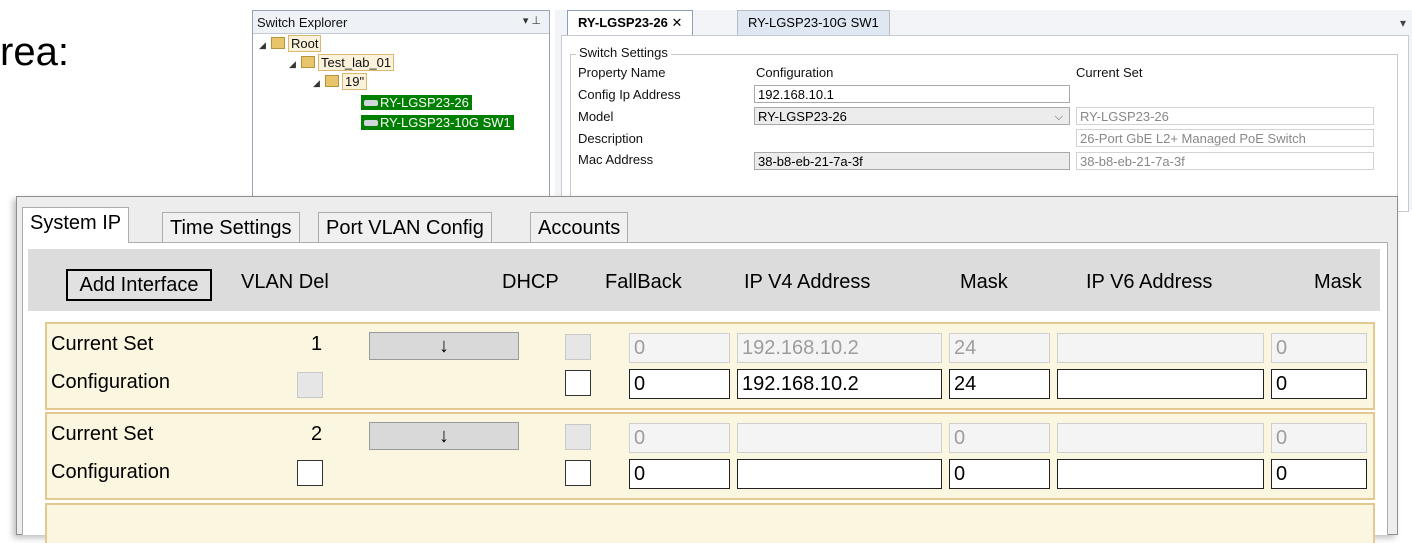  Describe the element at coordinates (317, 434) in the screenshot. I see `vlan-id: 2` at that location.